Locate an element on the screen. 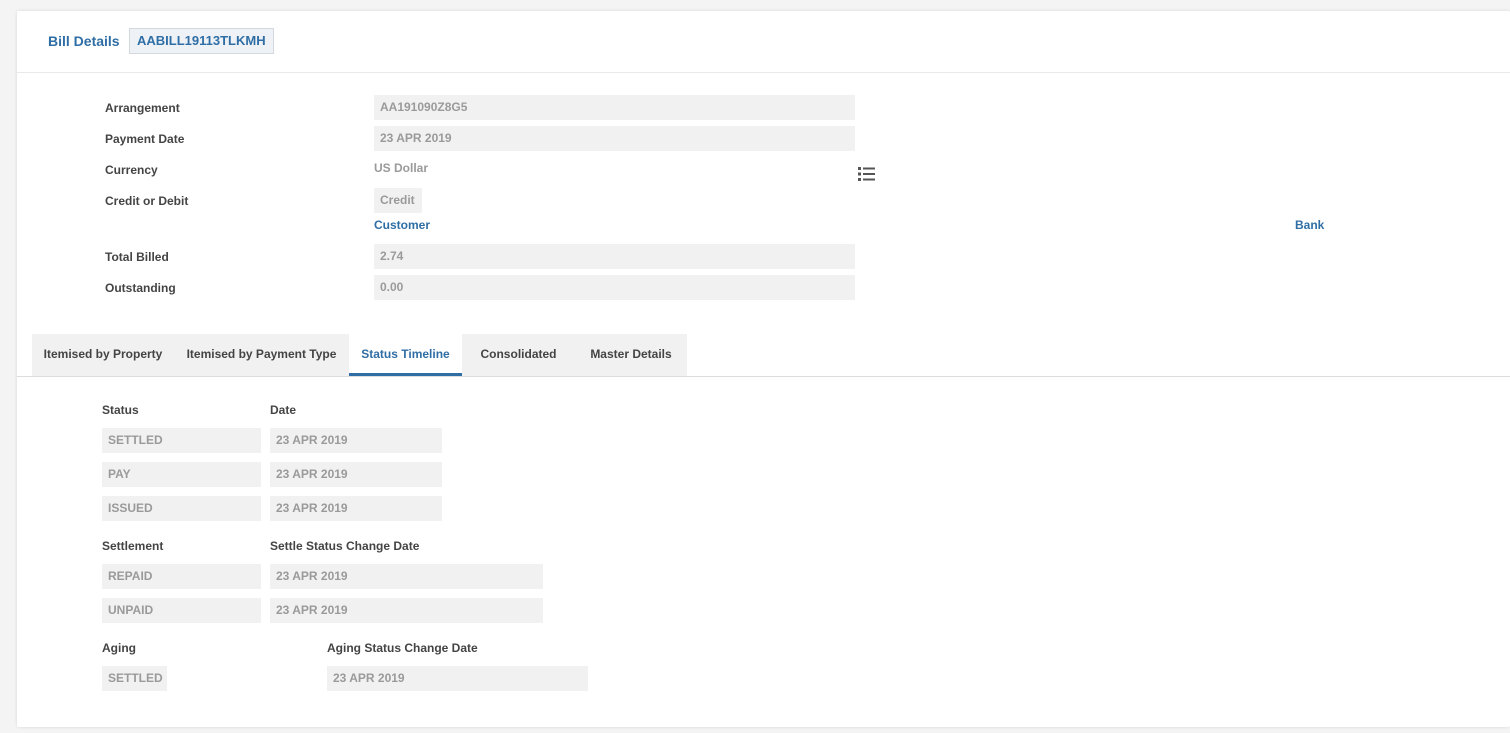  date-header: Date is located at coordinates (283, 410).